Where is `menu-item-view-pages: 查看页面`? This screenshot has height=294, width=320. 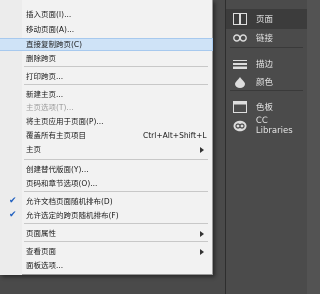
menu-item-view-pages: 查看页面 is located at coordinates (106, 251).